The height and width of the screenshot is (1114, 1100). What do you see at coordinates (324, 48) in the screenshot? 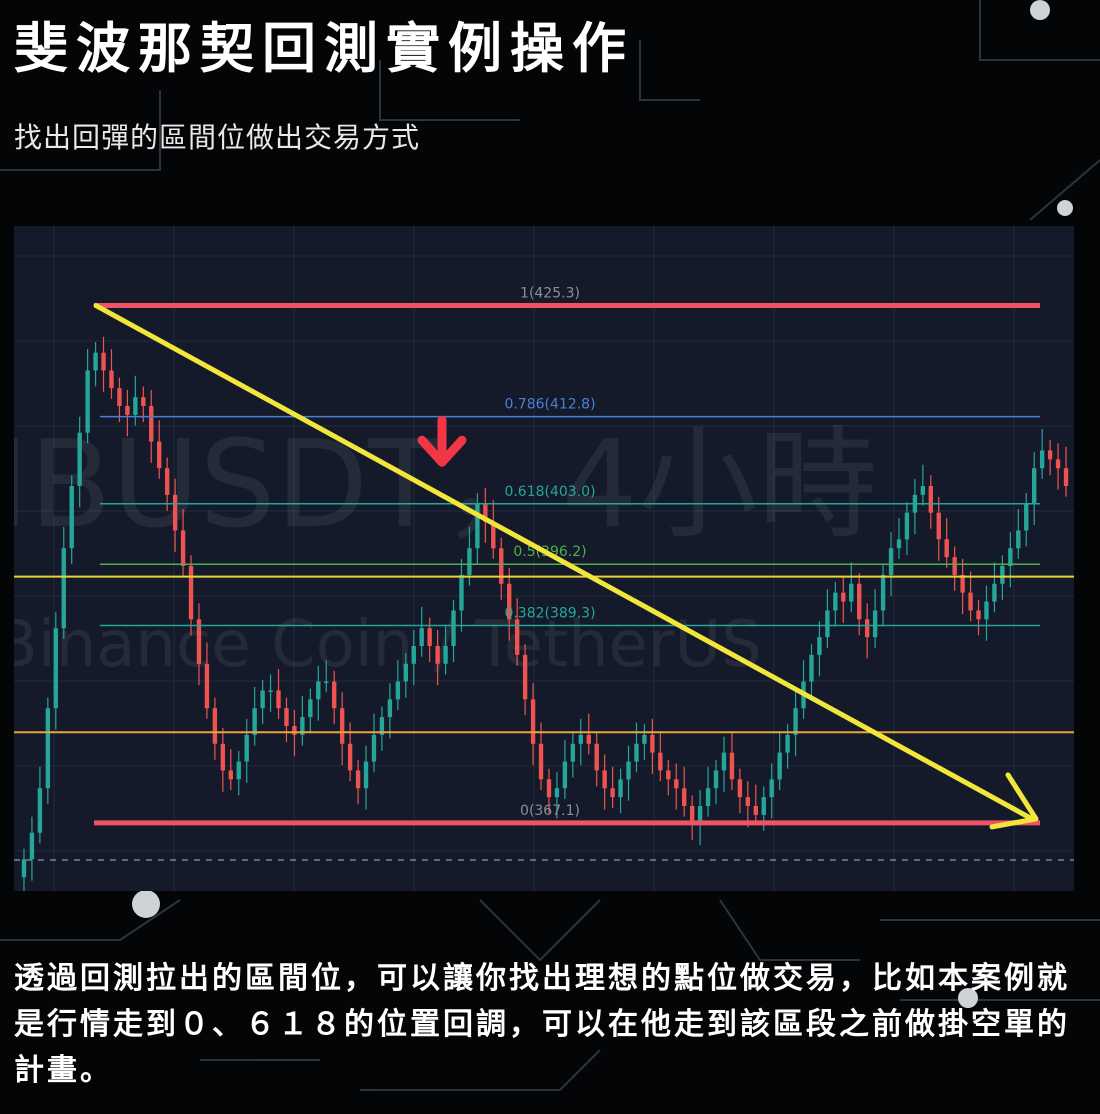
I see `page-title: 斐波那契回測實例操作` at bounding box center [324, 48].